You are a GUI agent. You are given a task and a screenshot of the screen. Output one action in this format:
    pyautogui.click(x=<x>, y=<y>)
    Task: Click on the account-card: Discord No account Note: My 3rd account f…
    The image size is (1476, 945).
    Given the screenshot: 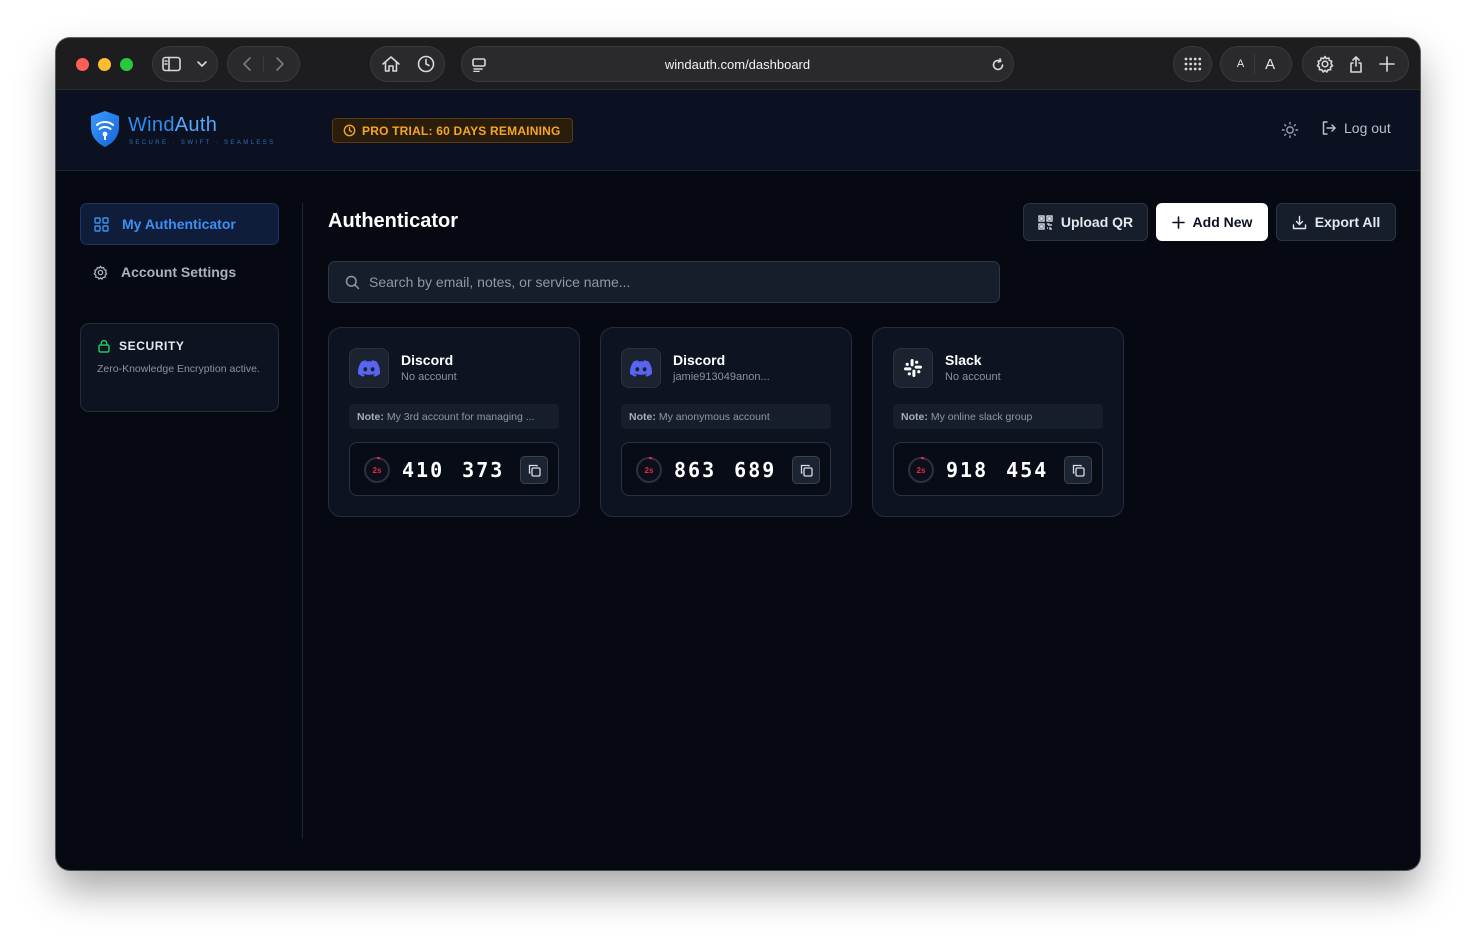 What is the action you would take?
    pyautogui.click(x=454, y=422)
    